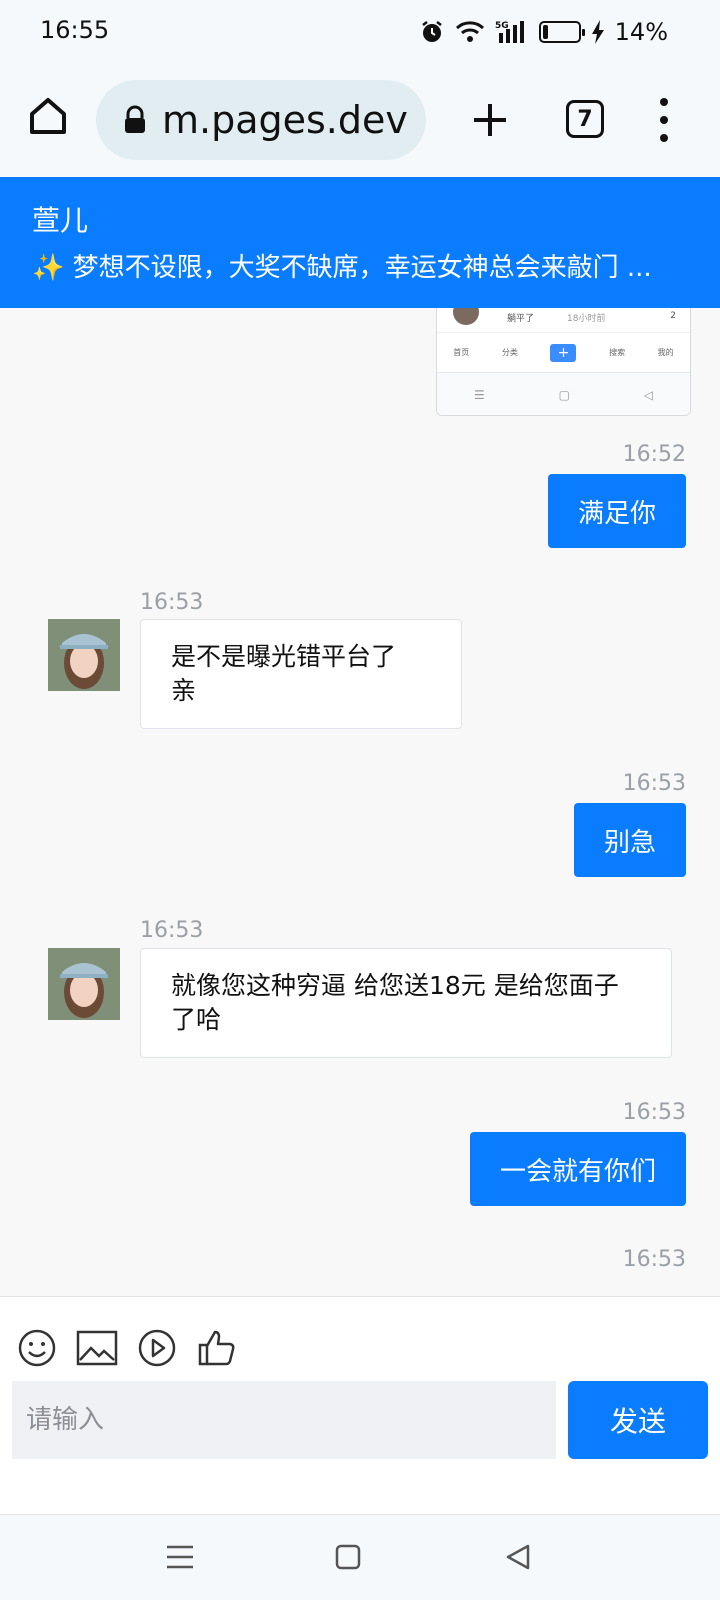  I want to click on new-tab-button, so click(490, 120).